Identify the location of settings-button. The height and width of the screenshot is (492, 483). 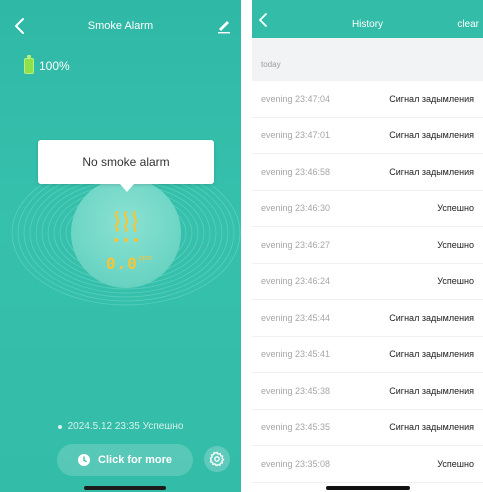
(217, 459).